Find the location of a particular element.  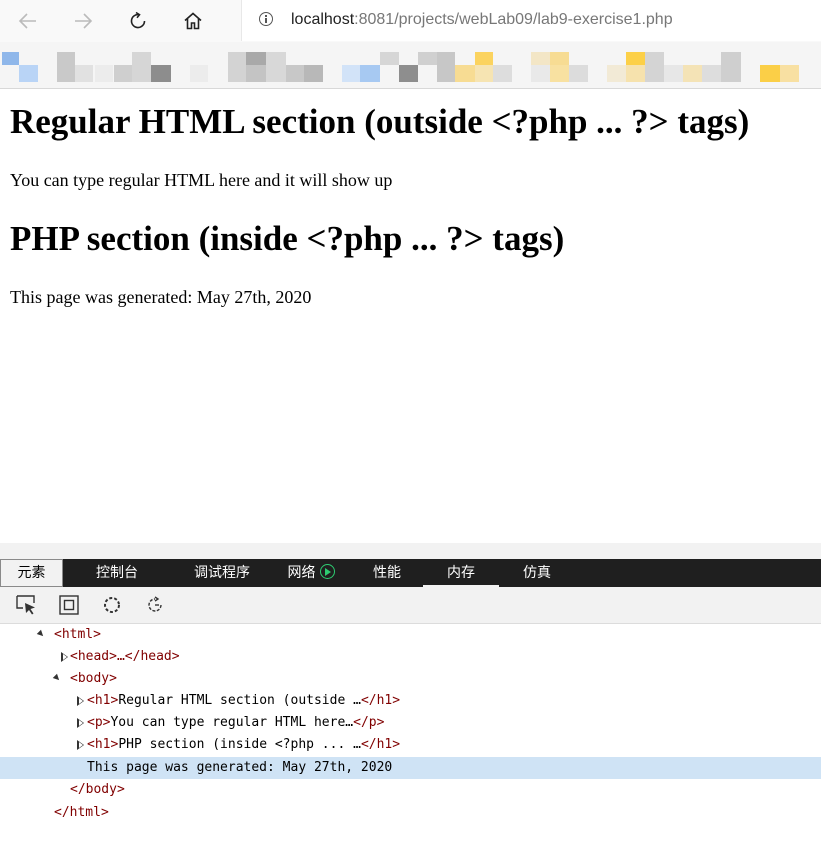

dom-node-p: <p>You can type regular HTML here…</p> is located at coordinates (410, 723).